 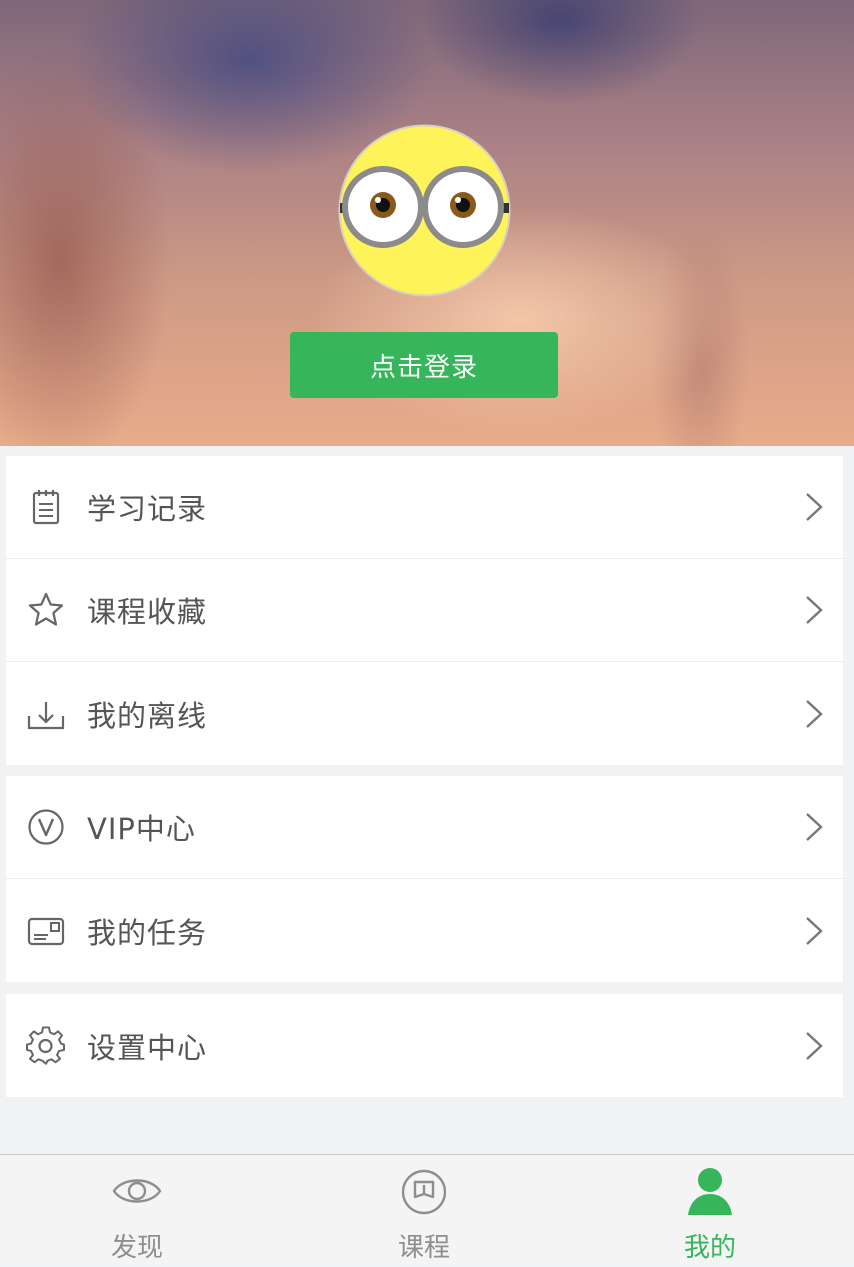 I want to click on minion-avatar-icon, so click(x=424, y=210).